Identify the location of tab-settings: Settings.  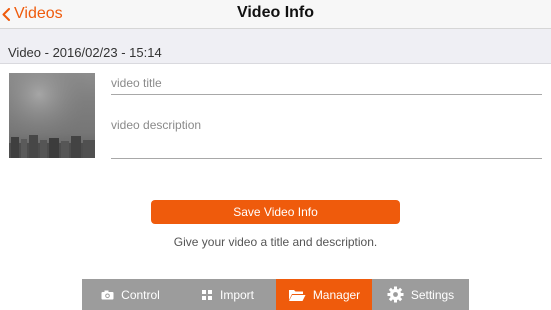
(420, 294).